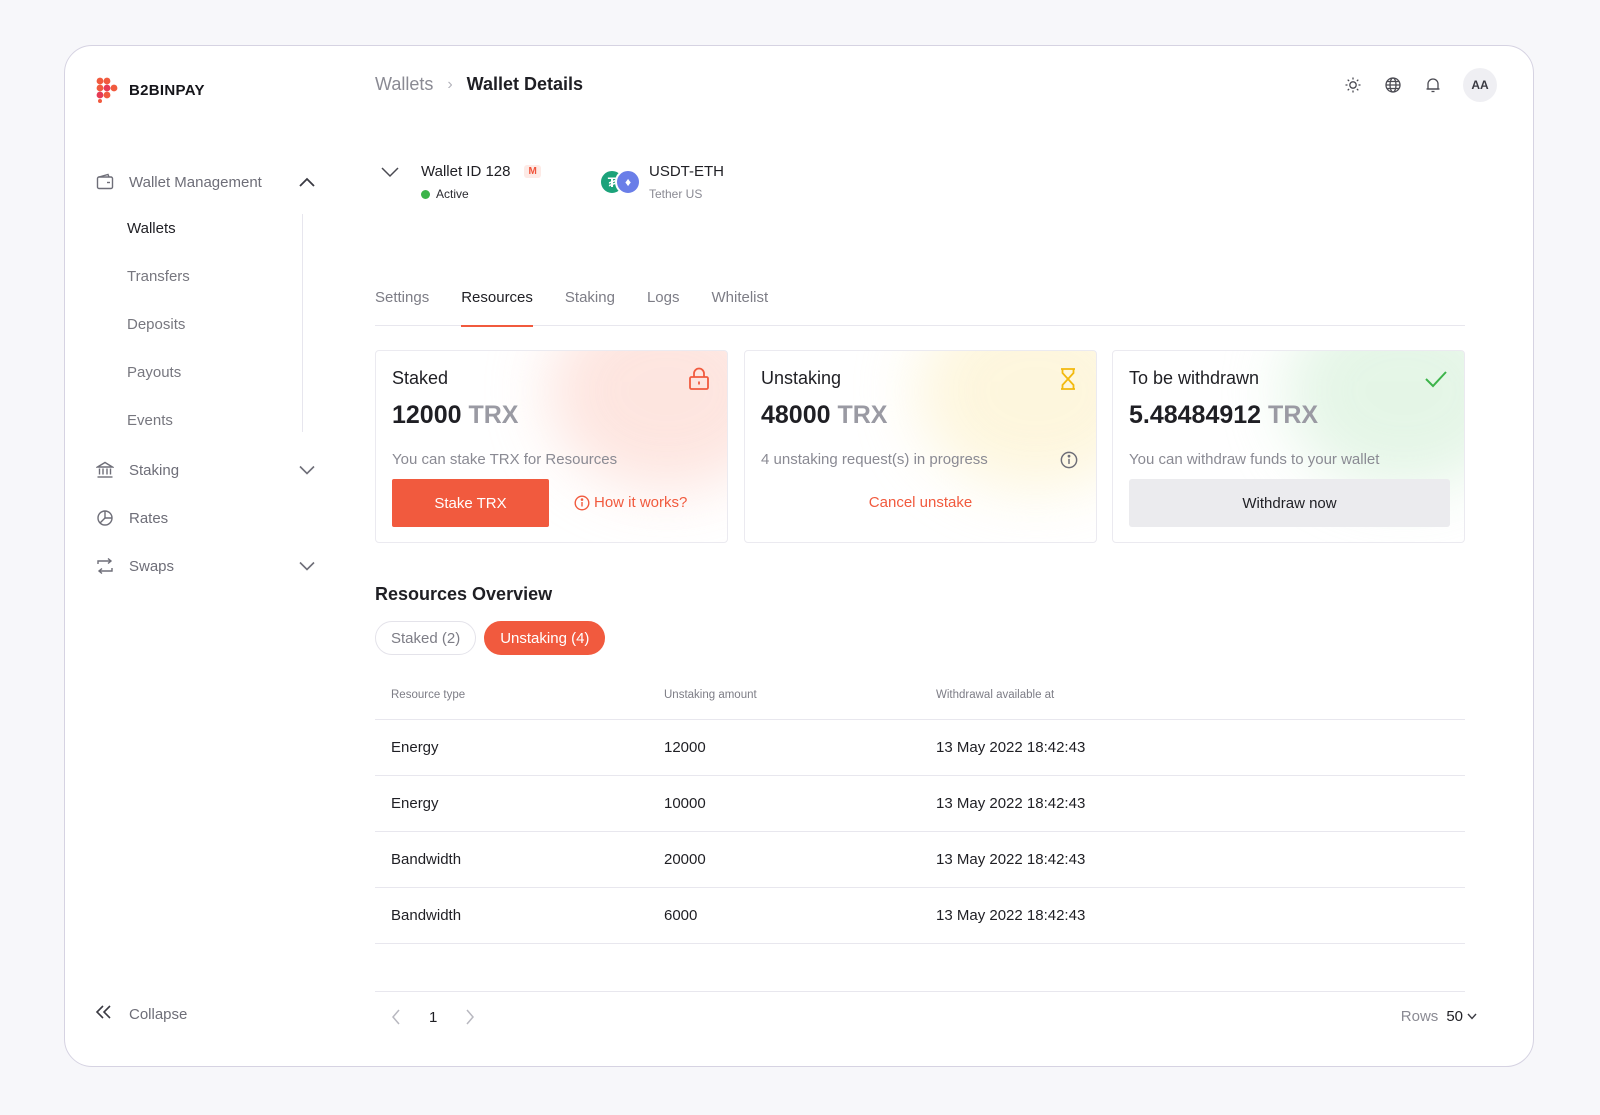 The height and width of the screenshot is (1115, 1600). I want to click on page-number: 1, so click(433, 1017).